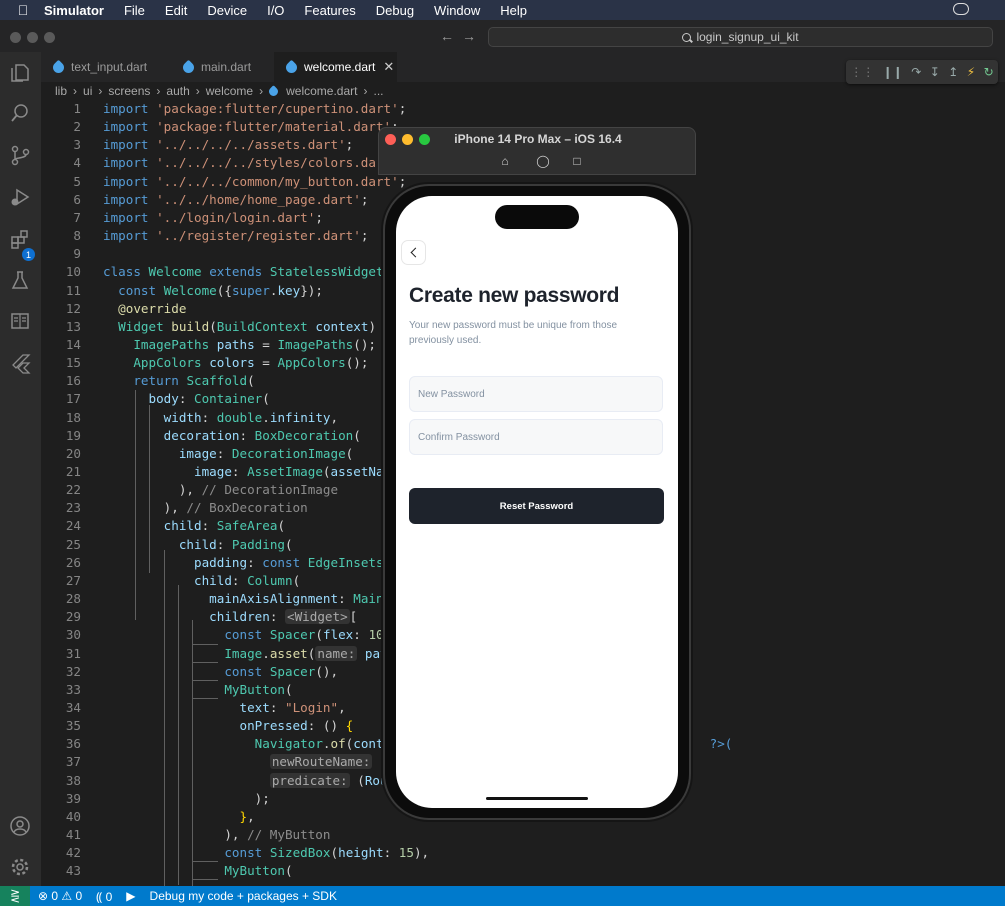  I want to click on code-line: children: <Widget>[, so click(230, 617).